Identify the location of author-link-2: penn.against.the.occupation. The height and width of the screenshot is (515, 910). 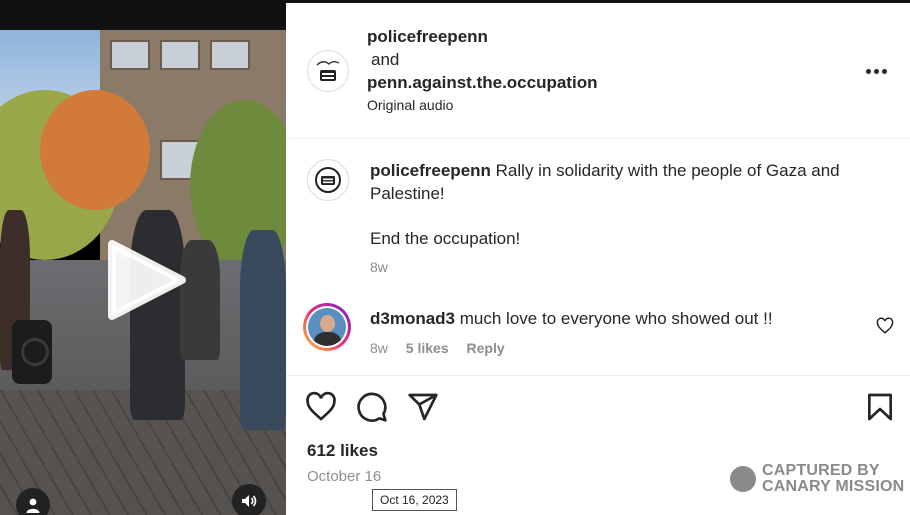
(482, 82).